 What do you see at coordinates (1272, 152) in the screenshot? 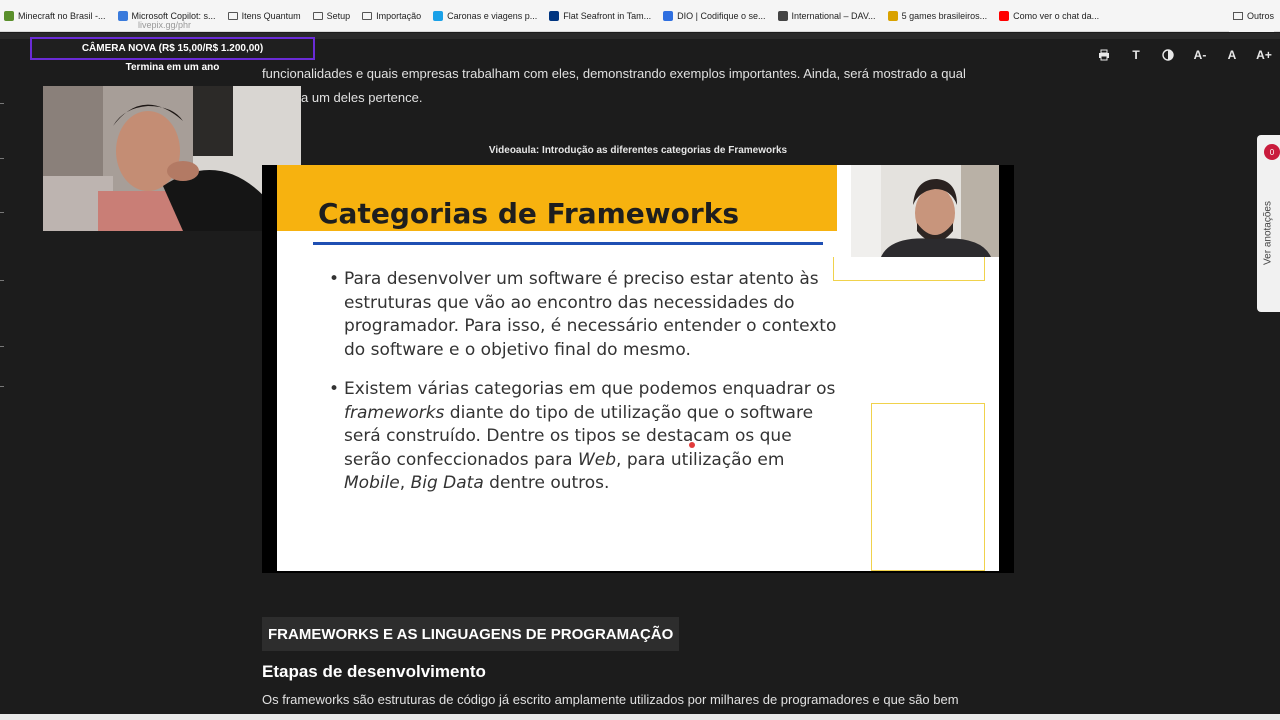
I see `annotations-badge: 0` at bounding box center [1272, 152].